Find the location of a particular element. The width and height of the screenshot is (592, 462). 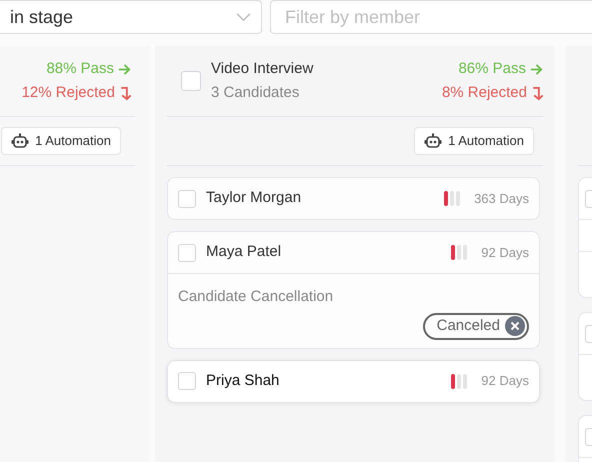

stage-select: in stage is located at coordinates (131, 17).